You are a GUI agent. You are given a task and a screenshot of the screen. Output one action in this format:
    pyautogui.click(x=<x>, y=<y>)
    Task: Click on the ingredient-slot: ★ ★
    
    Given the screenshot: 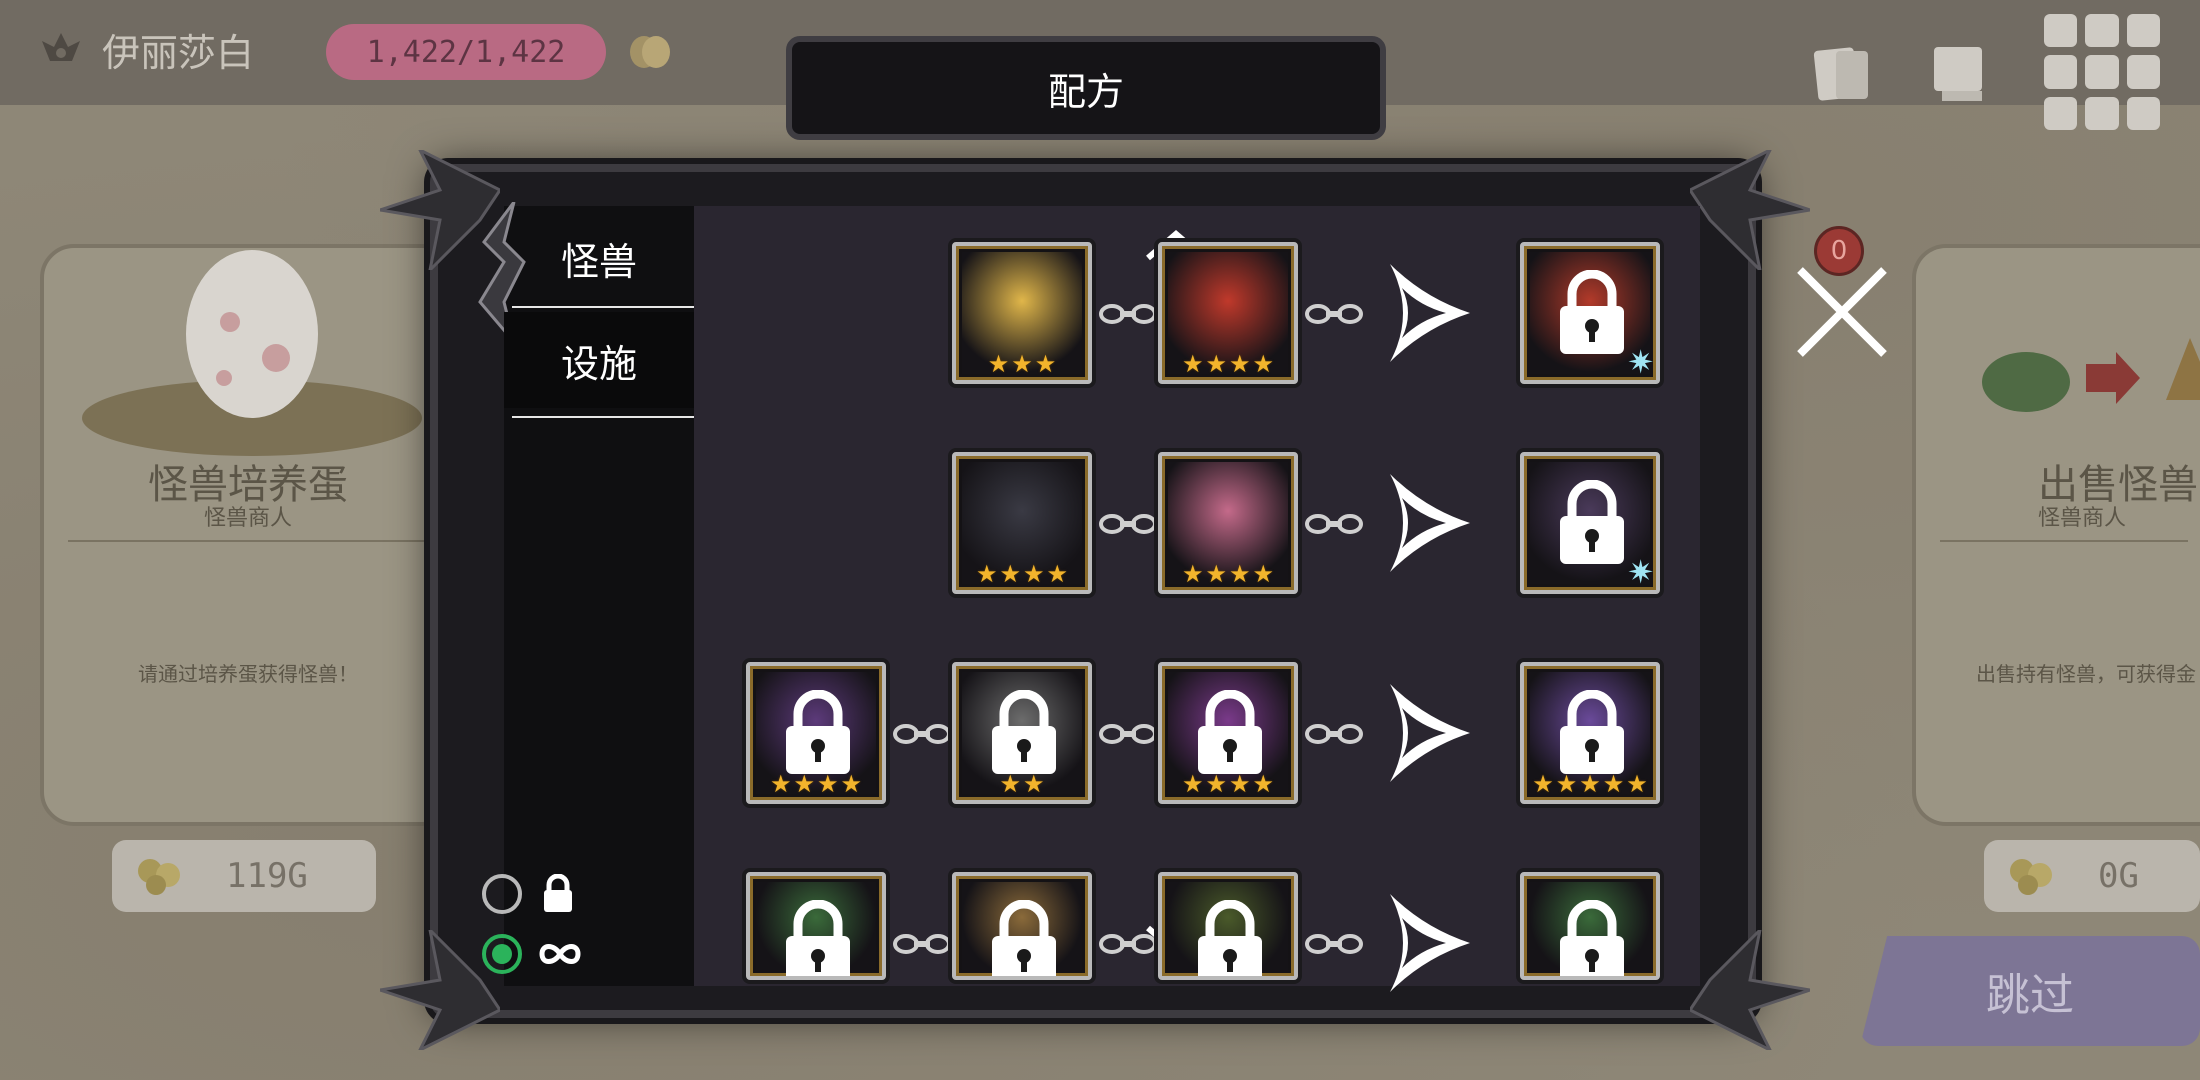 What is the action you would take?
    pyautogui.click(x=1022, y=733)
    